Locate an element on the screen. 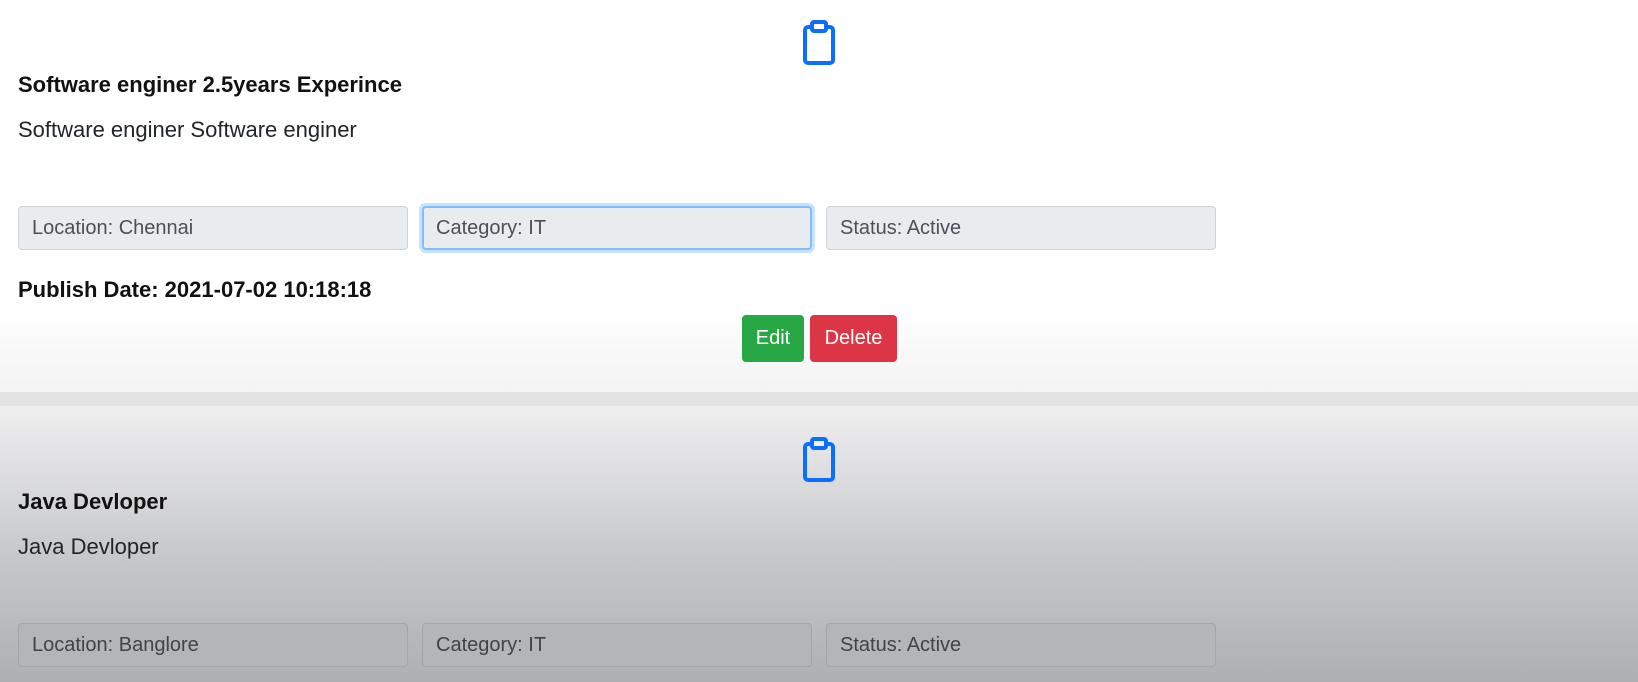 This screenshot has height=682, width=1638. location-field: Location: Banglore is located at coordinates (213, 645).